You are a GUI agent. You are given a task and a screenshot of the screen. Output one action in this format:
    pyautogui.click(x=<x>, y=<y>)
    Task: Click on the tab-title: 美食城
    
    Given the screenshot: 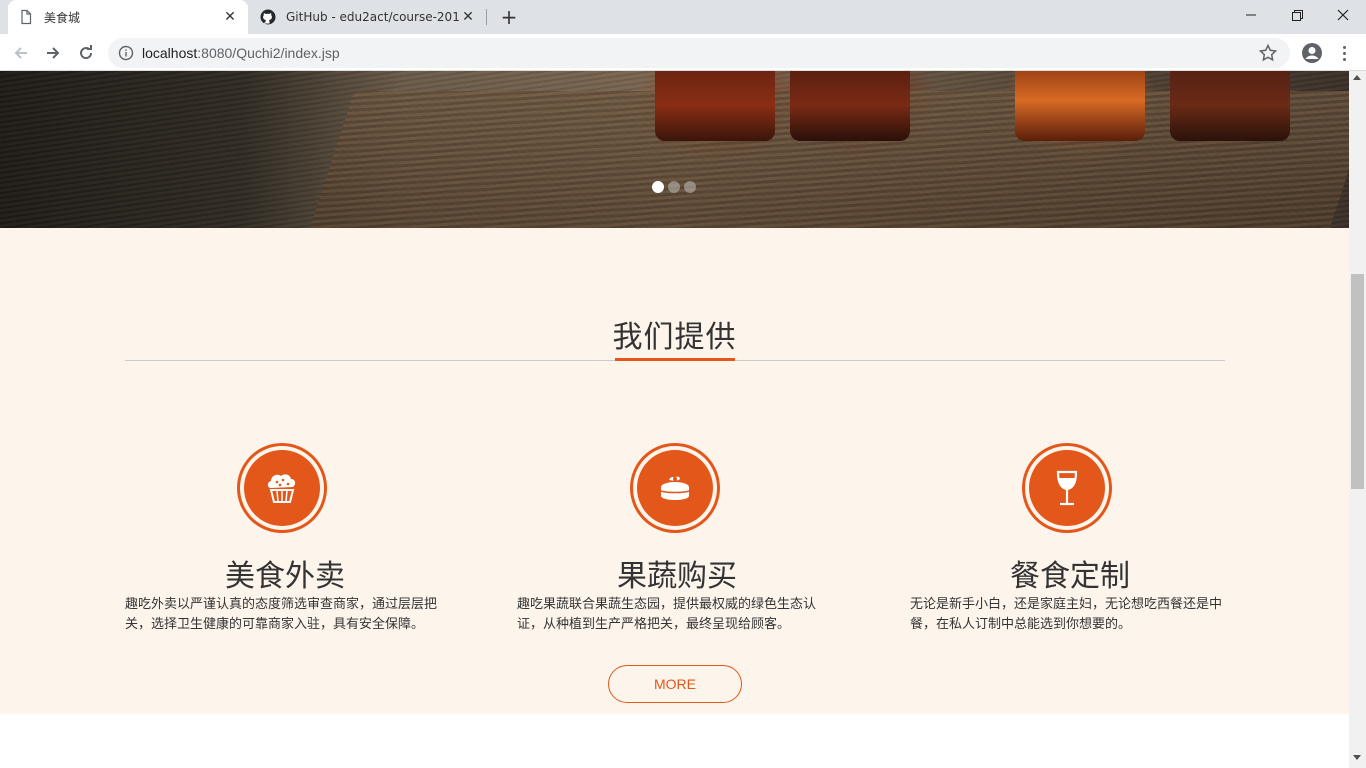 What is the action you would take?
    pyautogui.click(x=62, y=17)
    